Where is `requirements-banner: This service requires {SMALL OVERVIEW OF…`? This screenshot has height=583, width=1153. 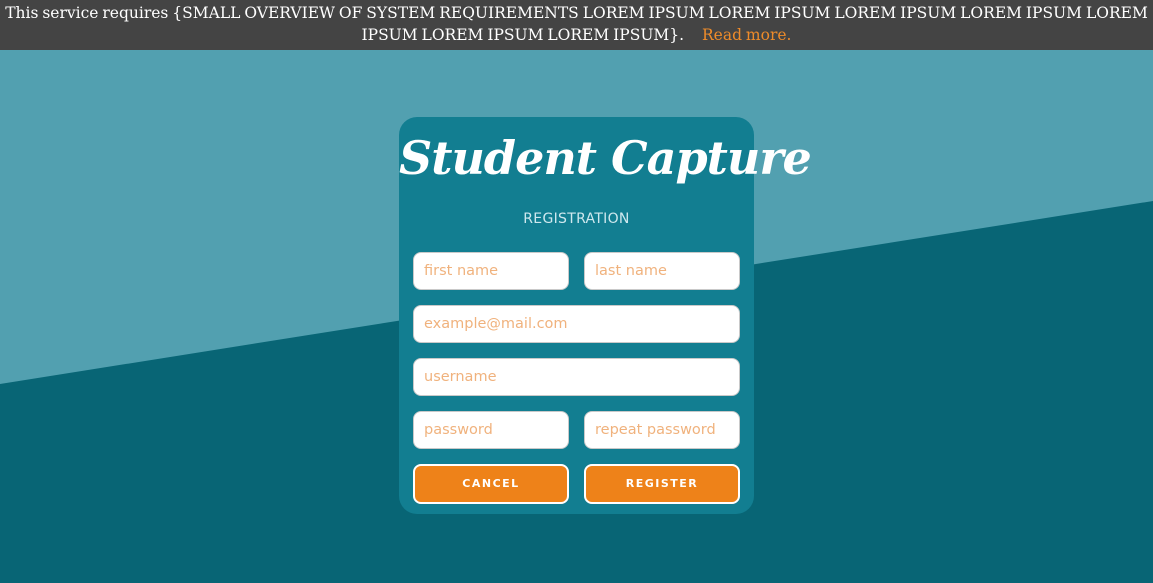 requirements-banner: This service requires {SMALL OVERVIEW OF… is located at coordinates (576, 25).